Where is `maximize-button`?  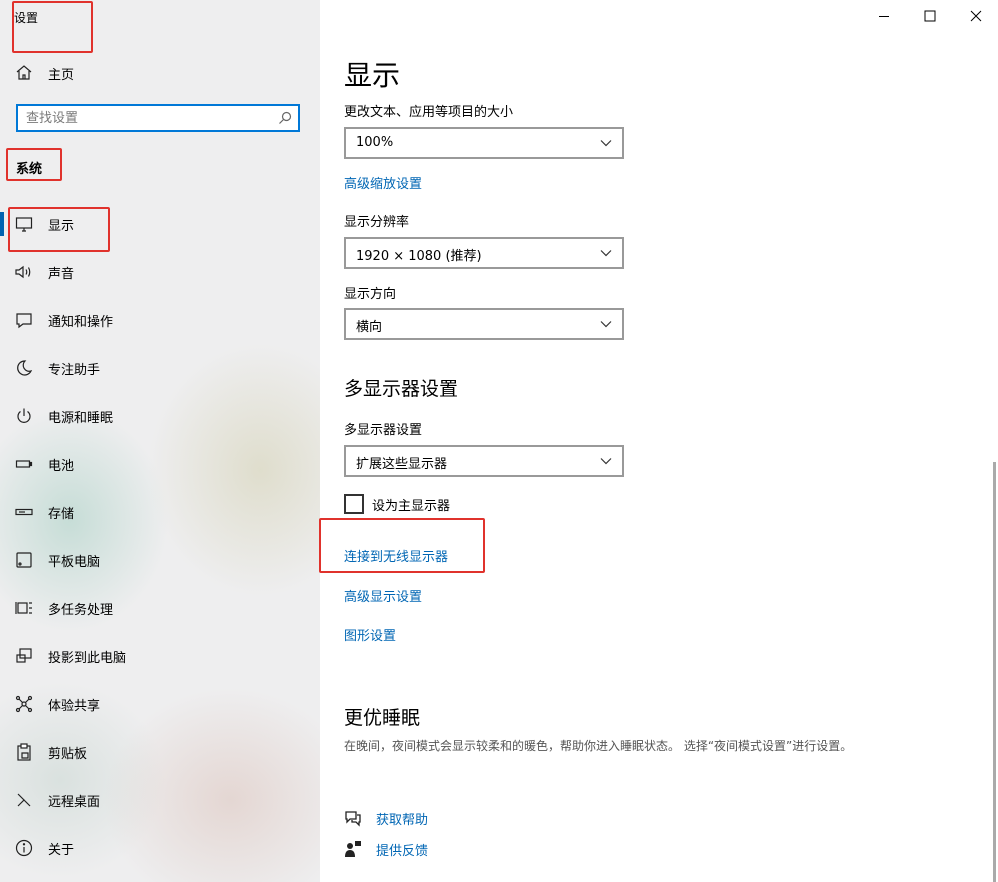
maximize-button is located at coordinates (930, 16).